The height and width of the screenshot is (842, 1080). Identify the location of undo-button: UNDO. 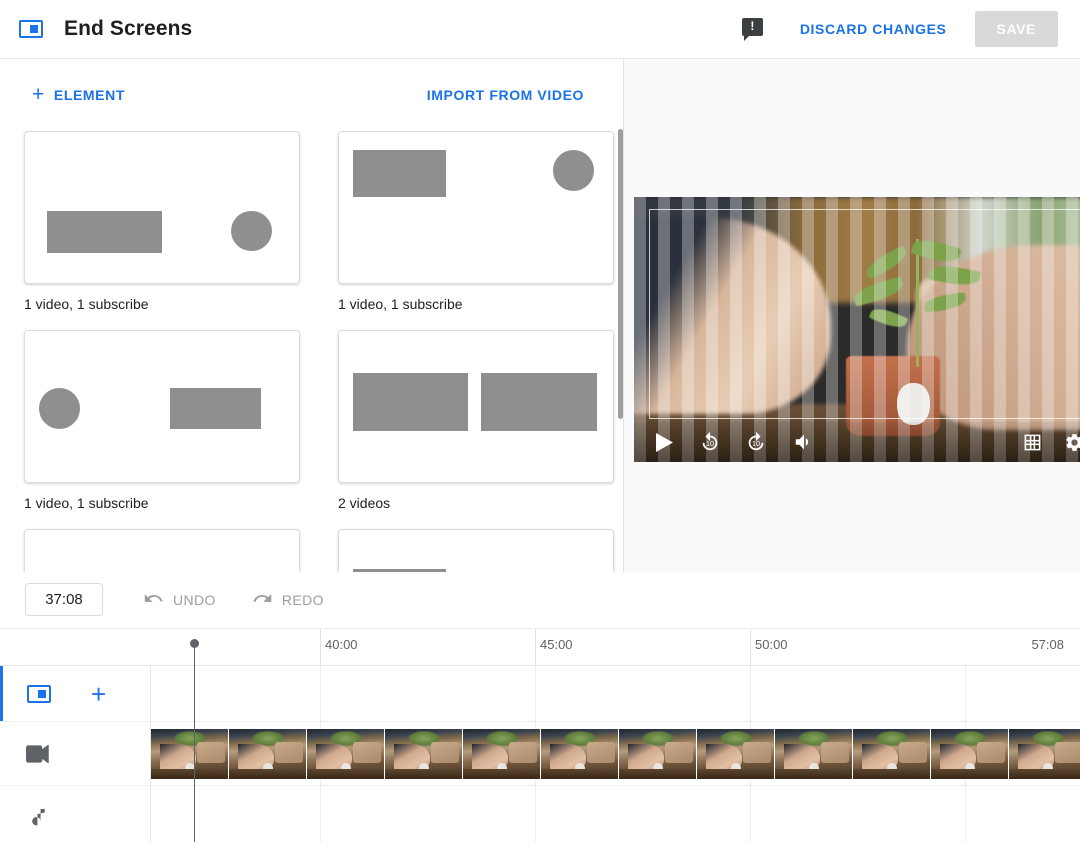
(179, 600).